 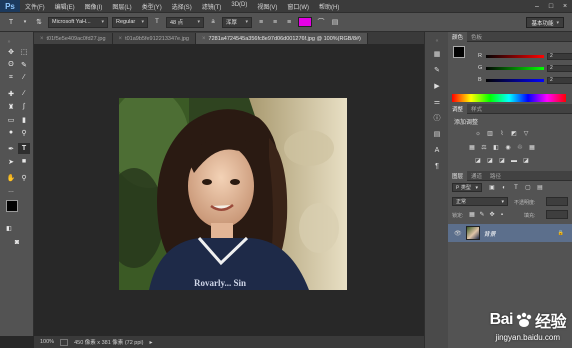 What do you see at coordinates (267, 6) in the screenshot?
I see `menu-item: 视图(V)` at bounding box center [267, 6].